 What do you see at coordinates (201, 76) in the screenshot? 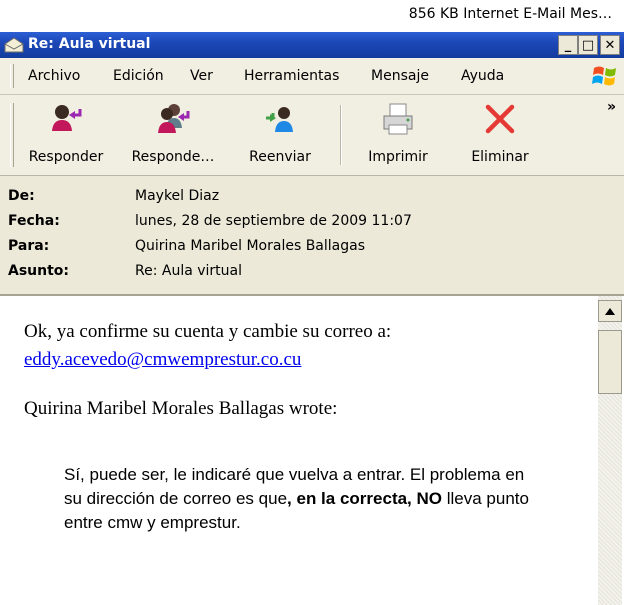
I see `menu-ver: Ver` at bounding box center [201, 76].